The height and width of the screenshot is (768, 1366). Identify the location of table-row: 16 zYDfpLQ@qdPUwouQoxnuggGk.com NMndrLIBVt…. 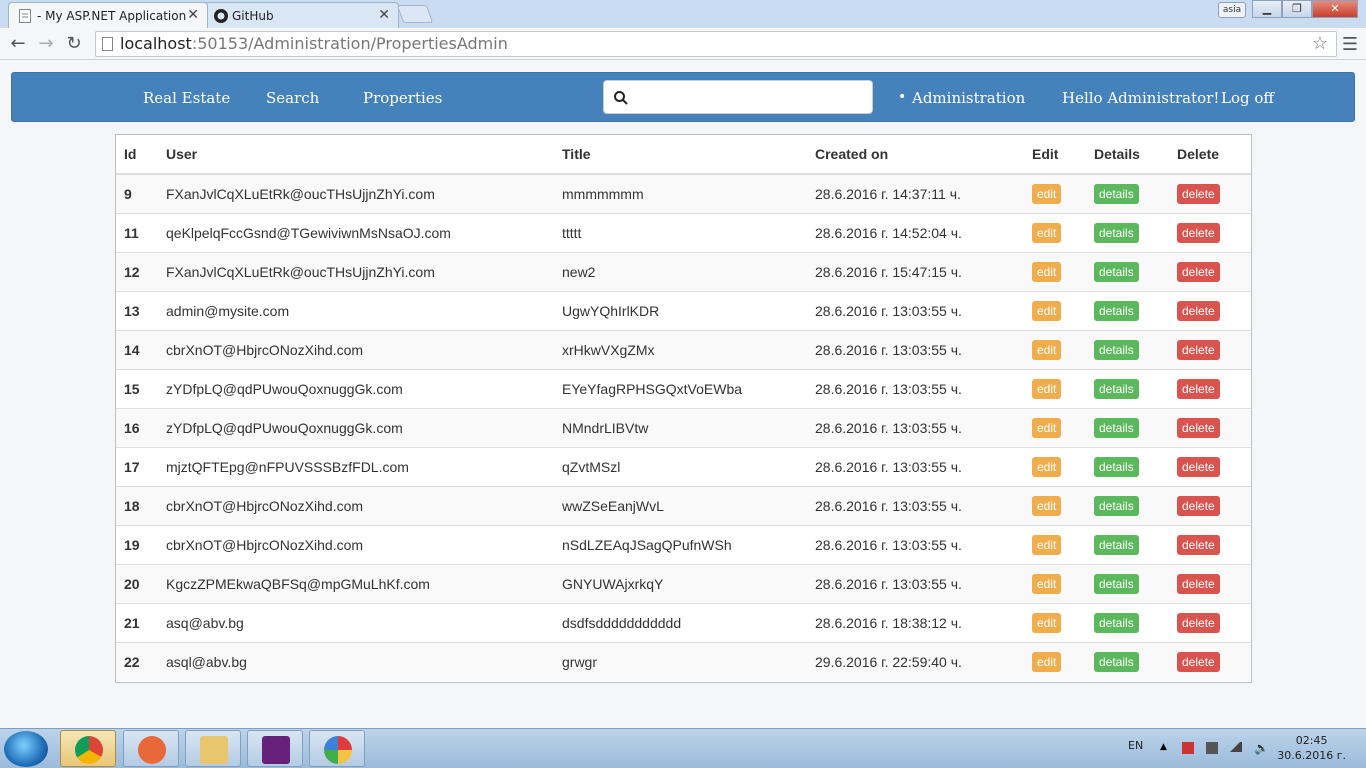
(683, 427).